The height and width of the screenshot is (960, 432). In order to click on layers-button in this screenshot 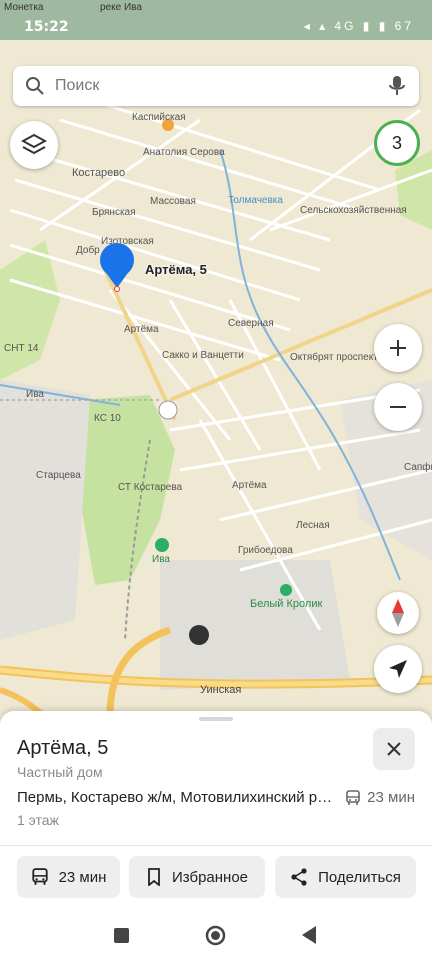, I will do `click(34, 145)`.